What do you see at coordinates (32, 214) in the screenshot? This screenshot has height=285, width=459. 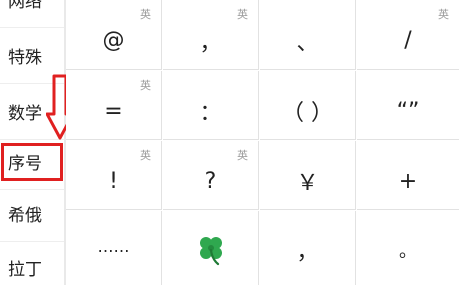 I see `category-greek-russian: 希俄` at bounding box center [32, 214].